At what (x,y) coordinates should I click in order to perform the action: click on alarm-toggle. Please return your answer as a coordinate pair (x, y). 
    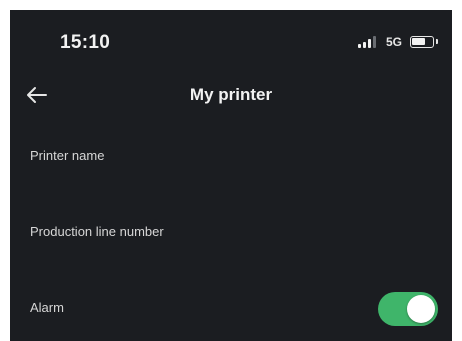
    Looking at the image, I should click on (408, 309).